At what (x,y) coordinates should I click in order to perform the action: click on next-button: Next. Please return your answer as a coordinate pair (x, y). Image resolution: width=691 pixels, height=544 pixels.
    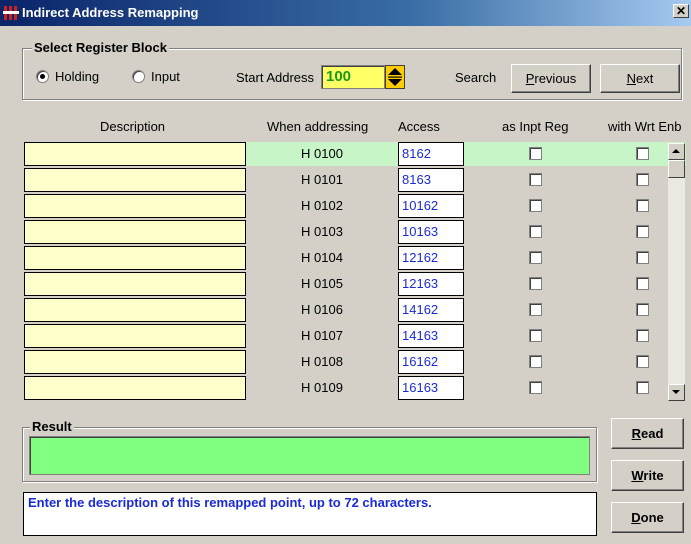
    Looking at the image, I should click on (640, 78).